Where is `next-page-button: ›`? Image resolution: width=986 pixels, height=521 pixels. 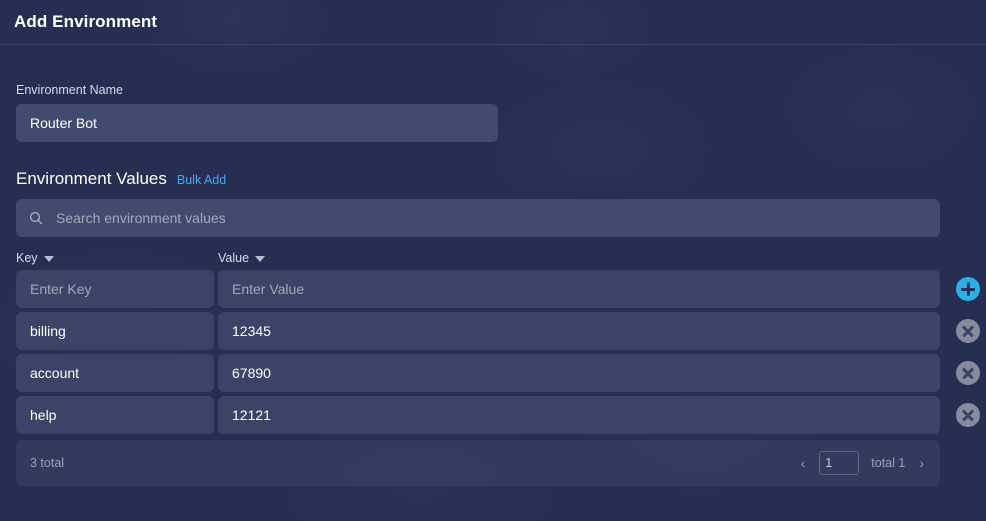 next-page-button: › is located at coordinates (921, 463).